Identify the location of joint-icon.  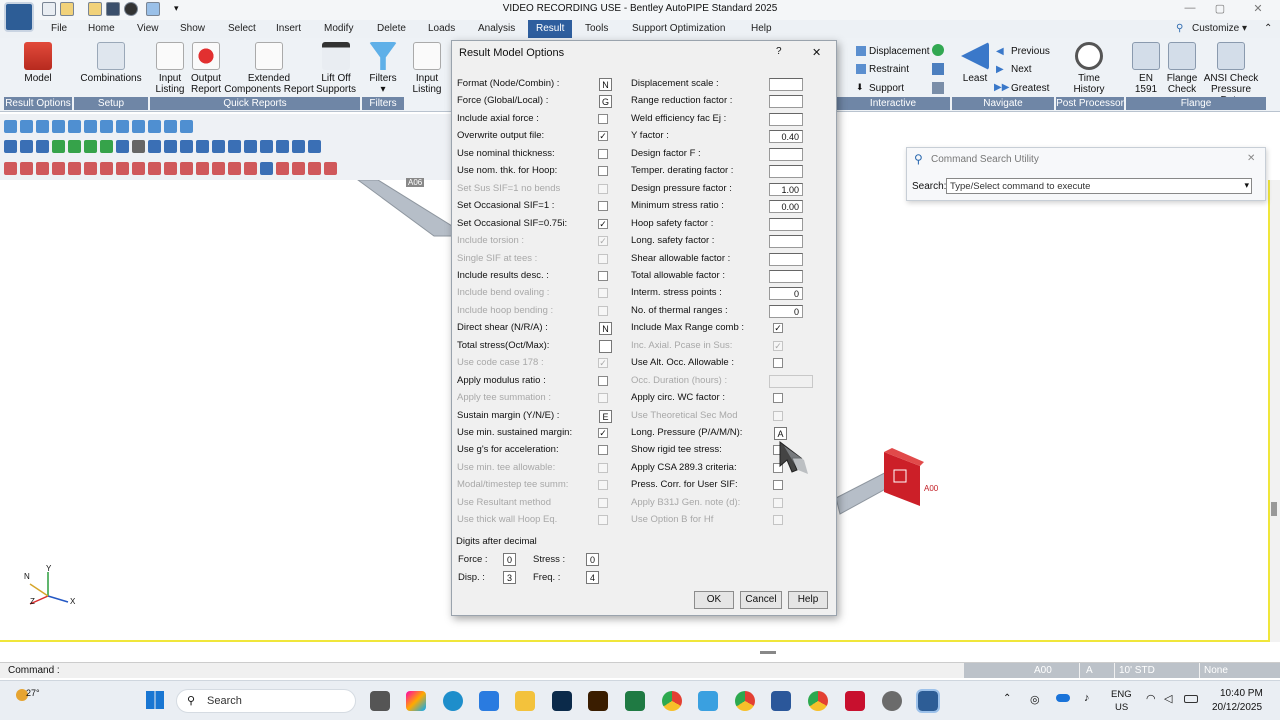
(202, 168).